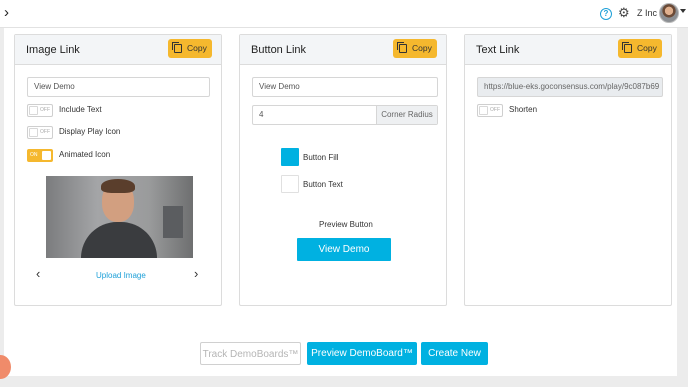 This screenshot has width=688, height=387. I want to click on image-link-text-input: View Demo, so click(118, 87).